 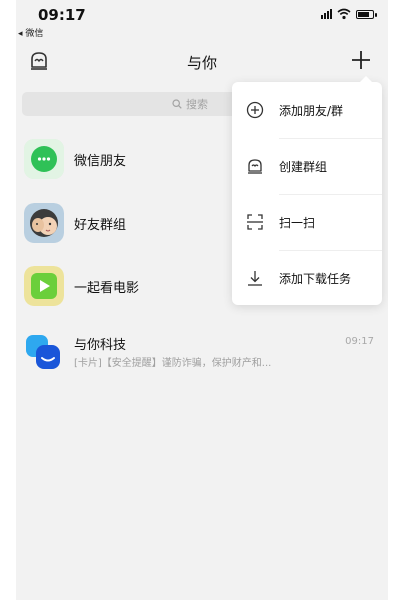 I want to click on plus-icon, so click(x=361, y=60).